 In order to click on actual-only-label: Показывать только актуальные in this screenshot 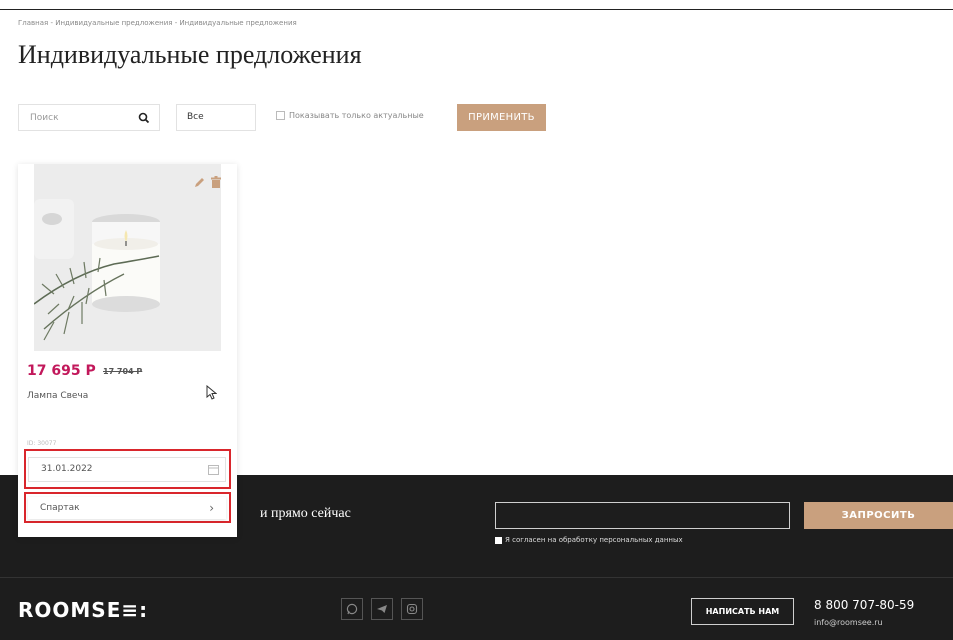, I will do `click(356, 115)`.